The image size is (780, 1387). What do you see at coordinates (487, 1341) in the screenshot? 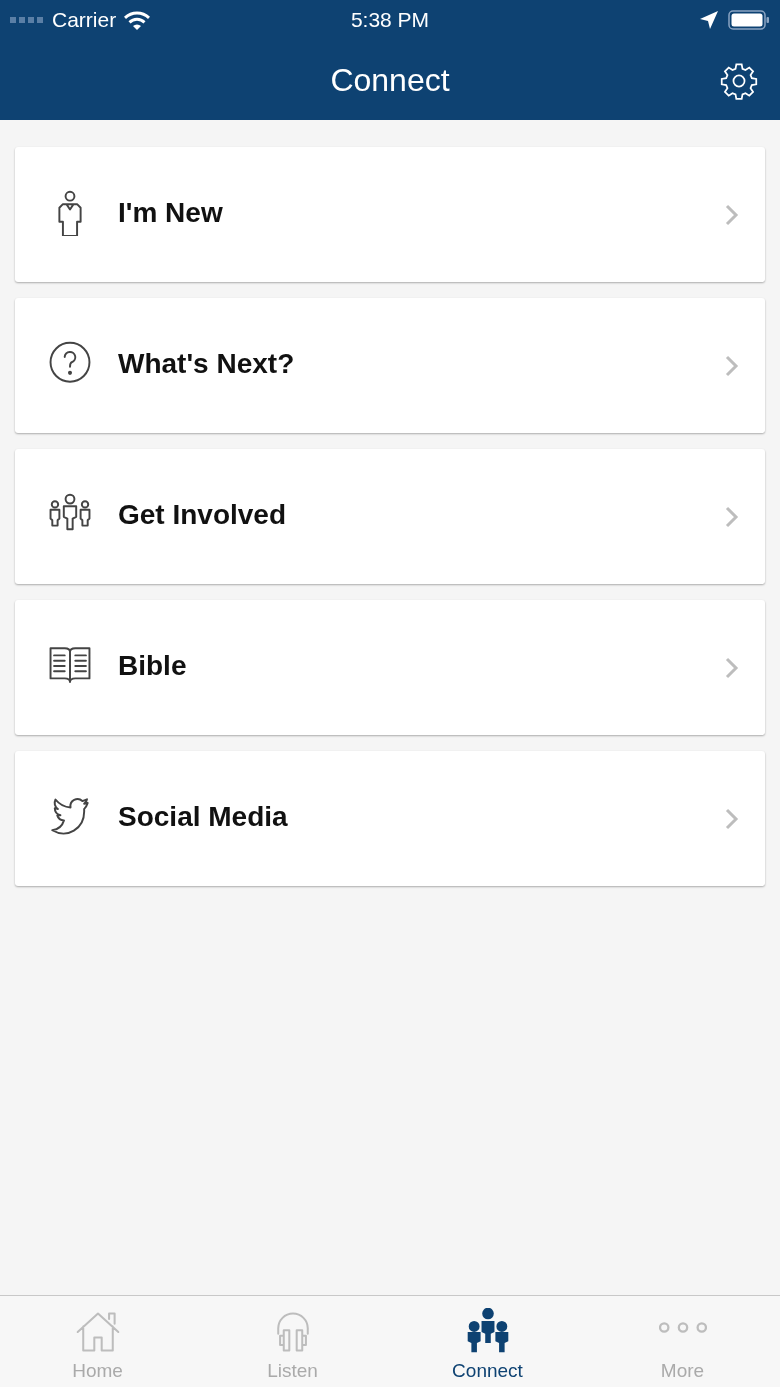
I see `tab: Connect` at bounding box center [487, 1341].